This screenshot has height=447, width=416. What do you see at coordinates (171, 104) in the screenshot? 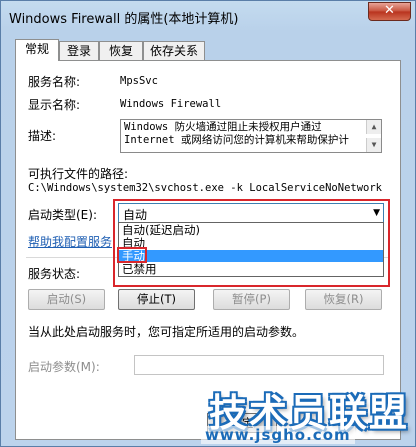
I see `display-name-value: Windows Firewall` at bounding box center [171, 104].